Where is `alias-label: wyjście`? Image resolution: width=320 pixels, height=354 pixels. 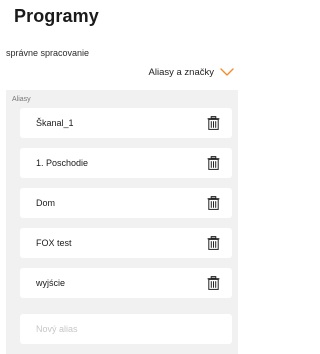 alias-label: wyjście is located at coordinates (51, 283).